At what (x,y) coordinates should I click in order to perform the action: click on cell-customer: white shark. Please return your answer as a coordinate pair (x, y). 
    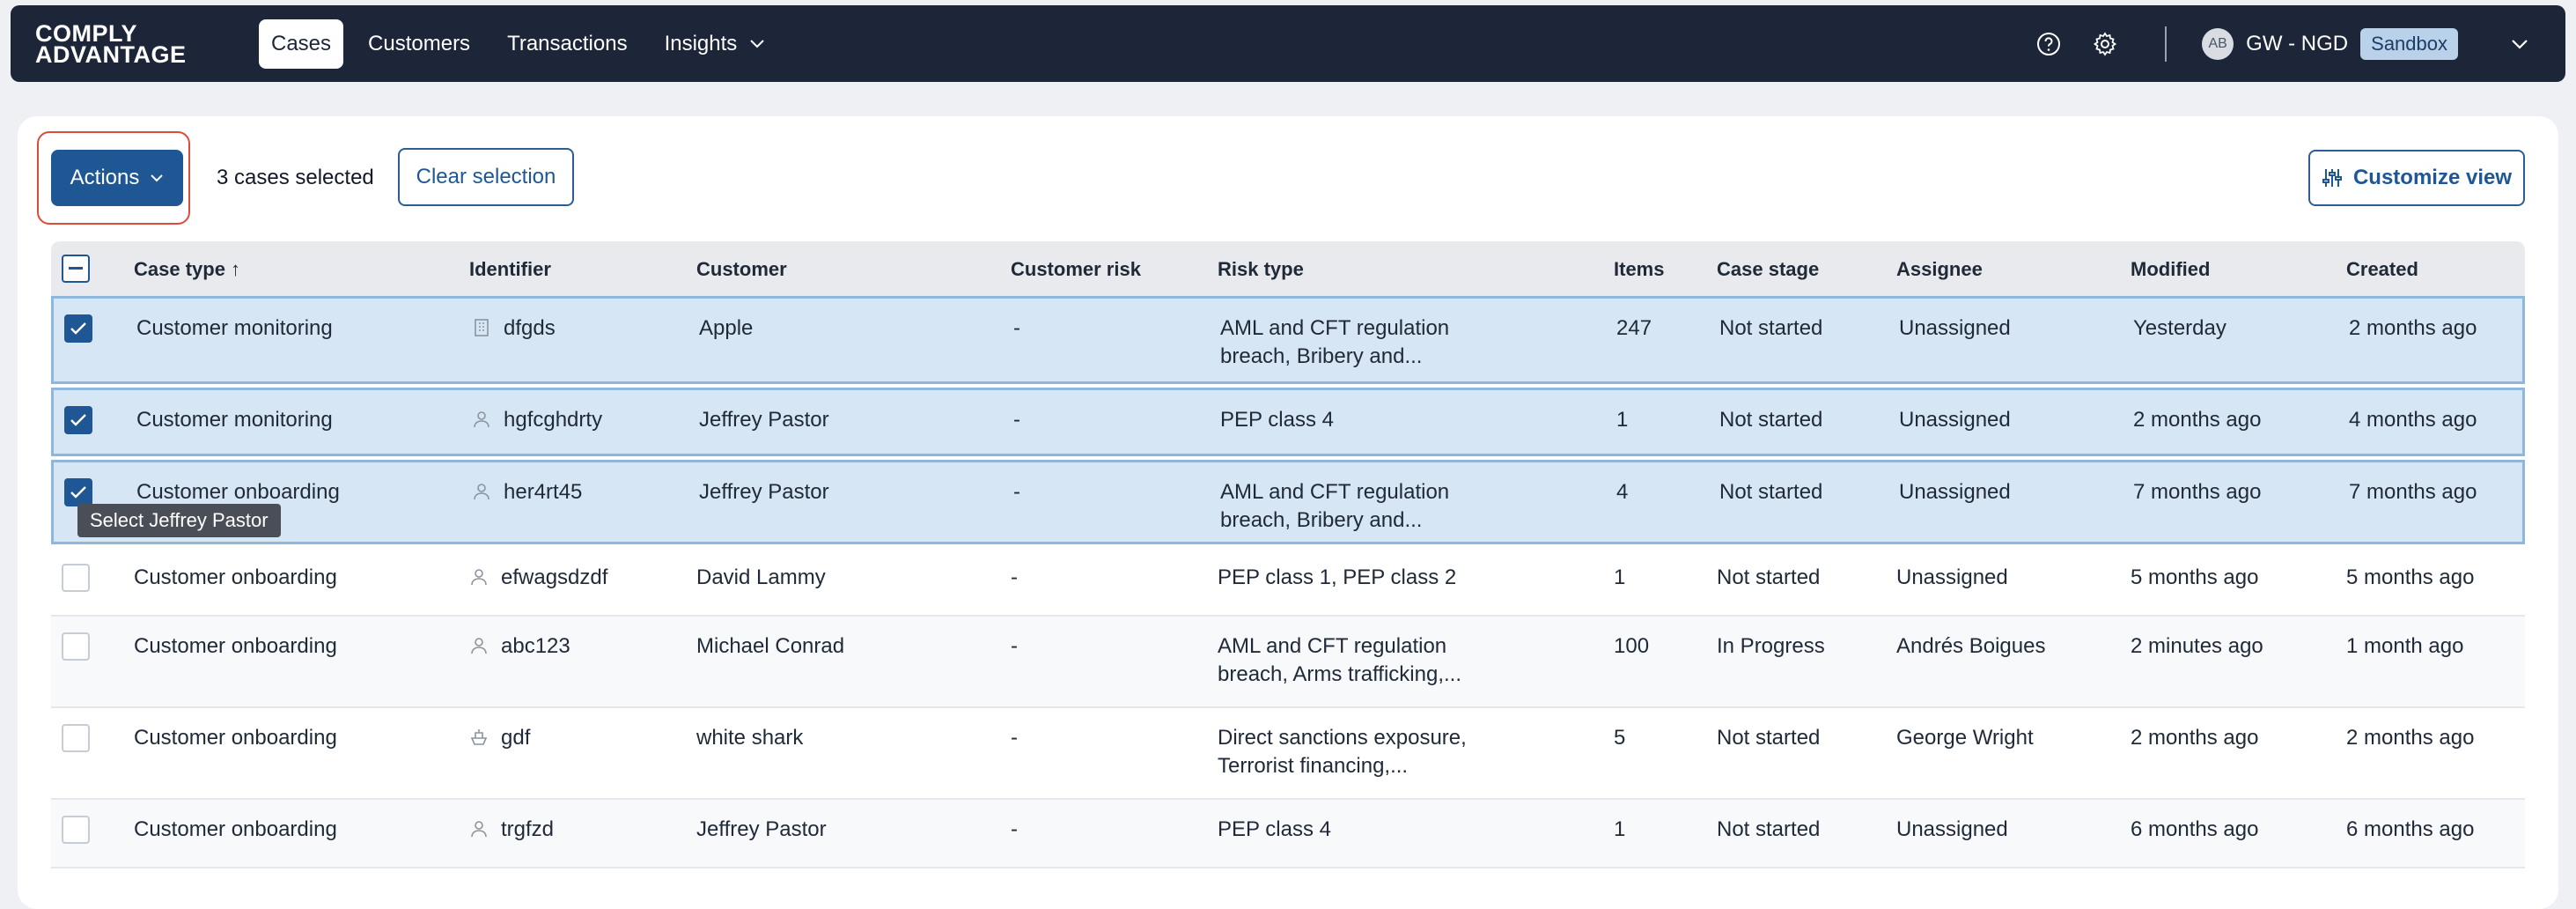
    Looking at the image, I should click on (750, 738).